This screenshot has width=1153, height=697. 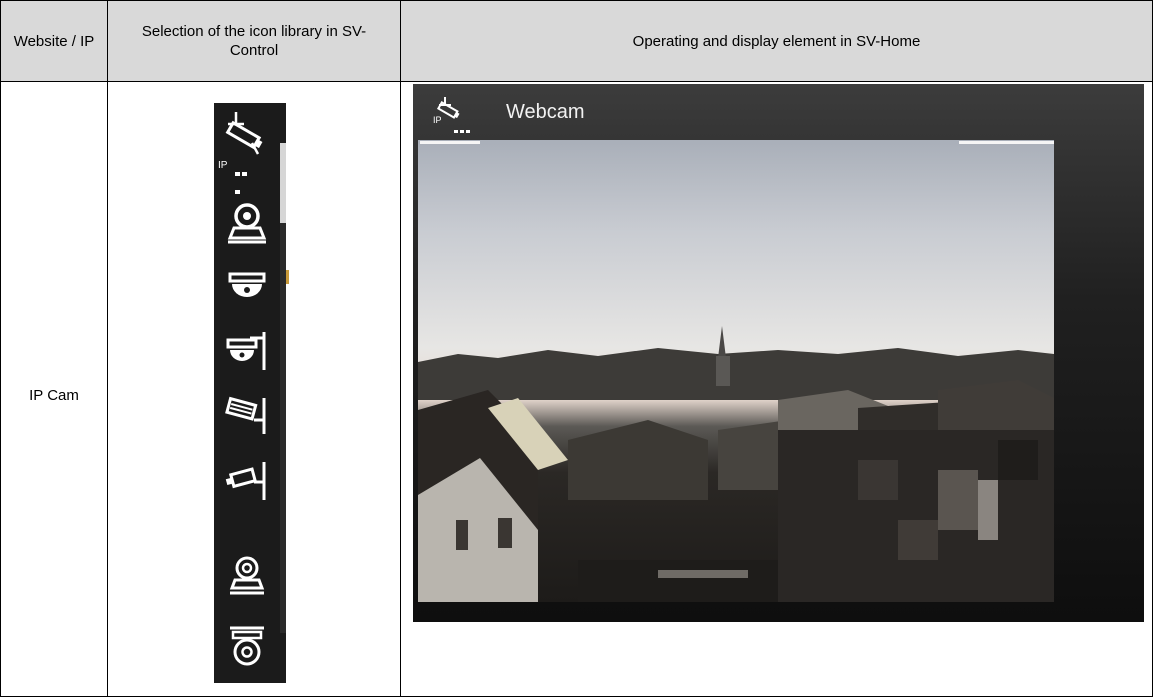 I want to click on scrollbar-track, so click(x=283, y=428).